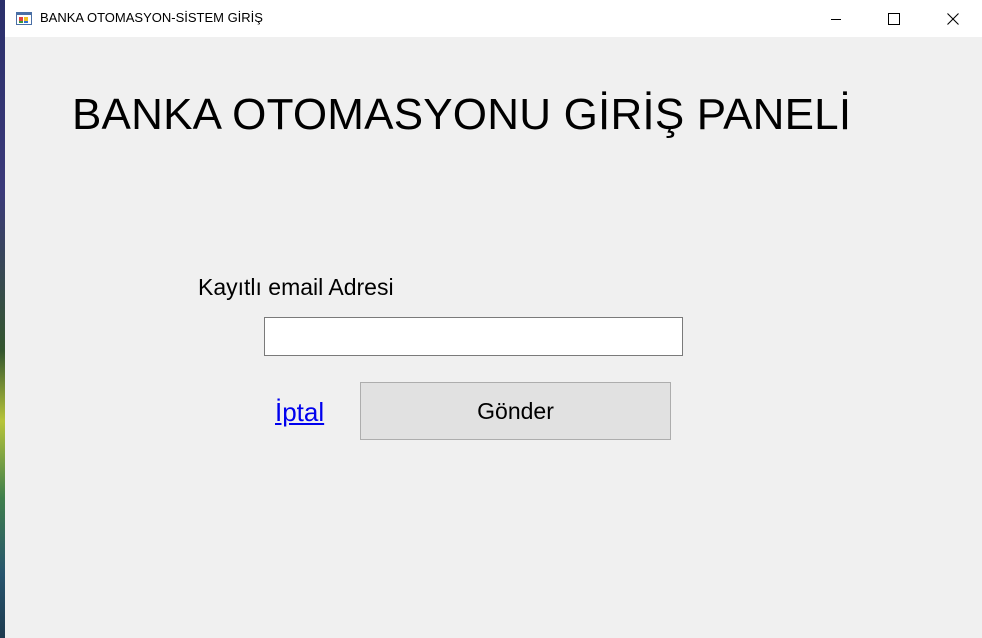 The width and height of the screenshot is (982, 638). What do you see at coordinates (462, 114) in the screenshot?
I see `page-title: BANKA OTOMASYONU GİRİŞ PANELİ` at bounding box center [462, 114].